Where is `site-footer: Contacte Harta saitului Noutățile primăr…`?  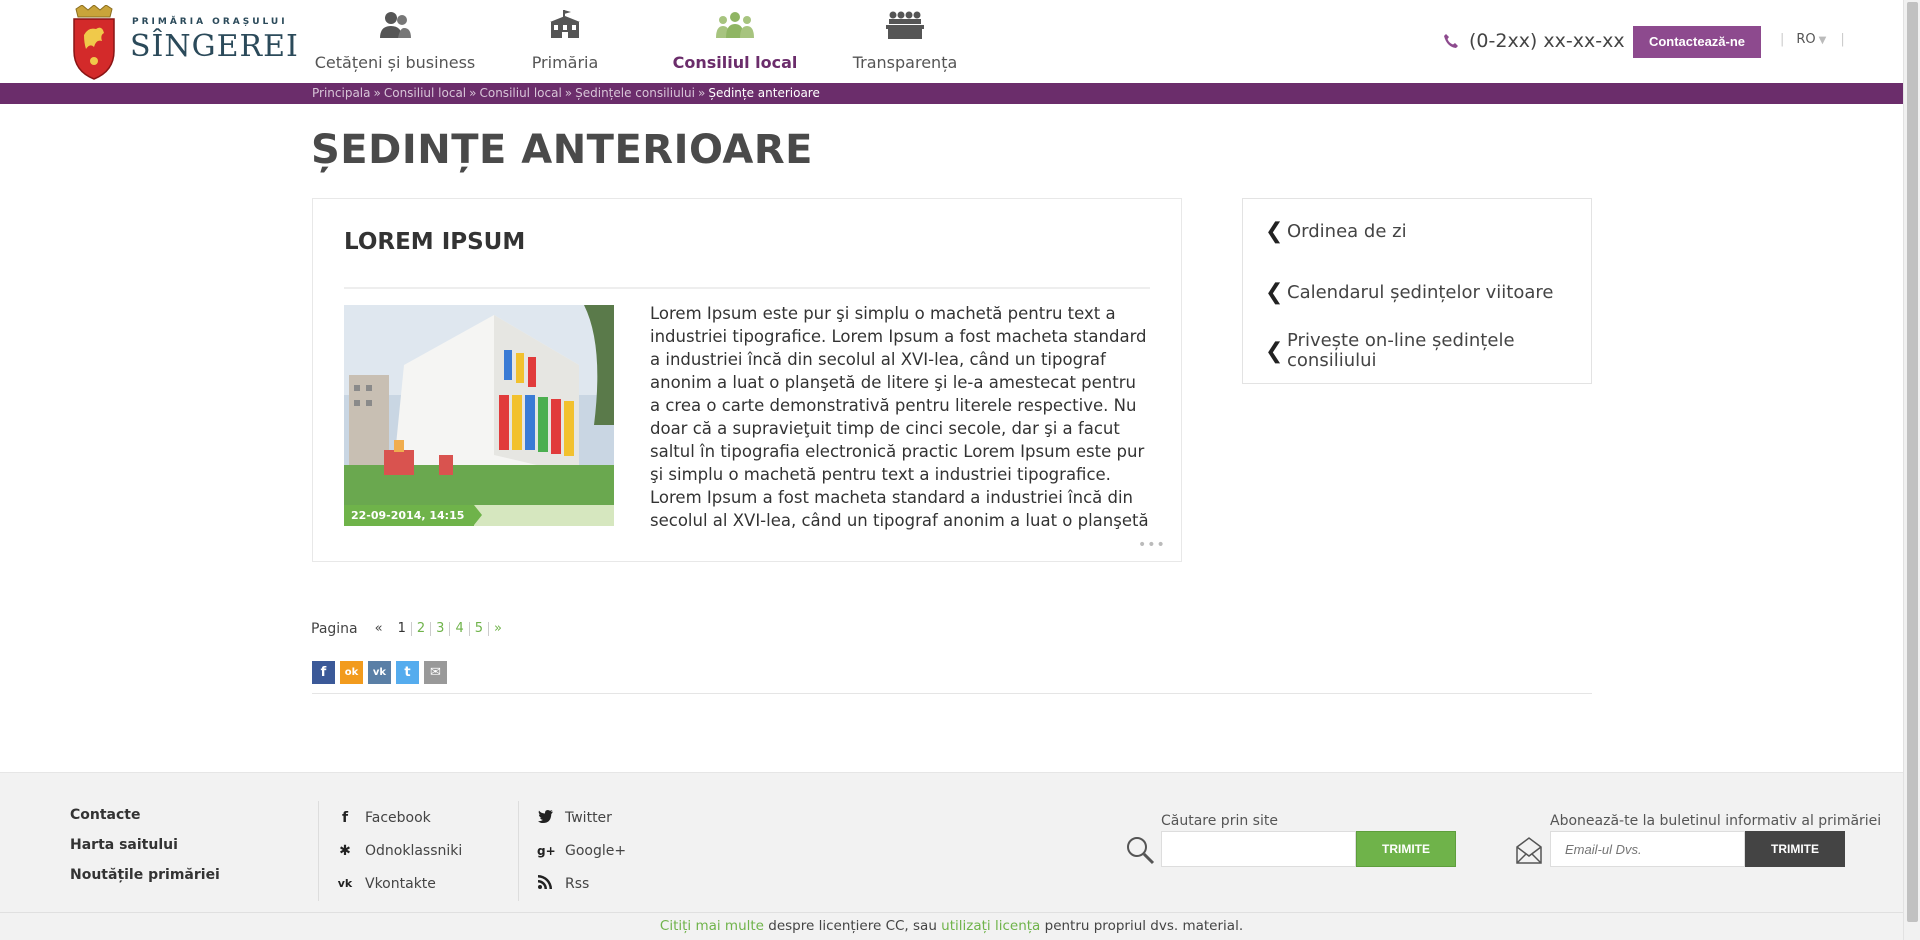
site-footer: Contacte Harta saitului Noutățile primăr… is located at coordinates (951, 842).